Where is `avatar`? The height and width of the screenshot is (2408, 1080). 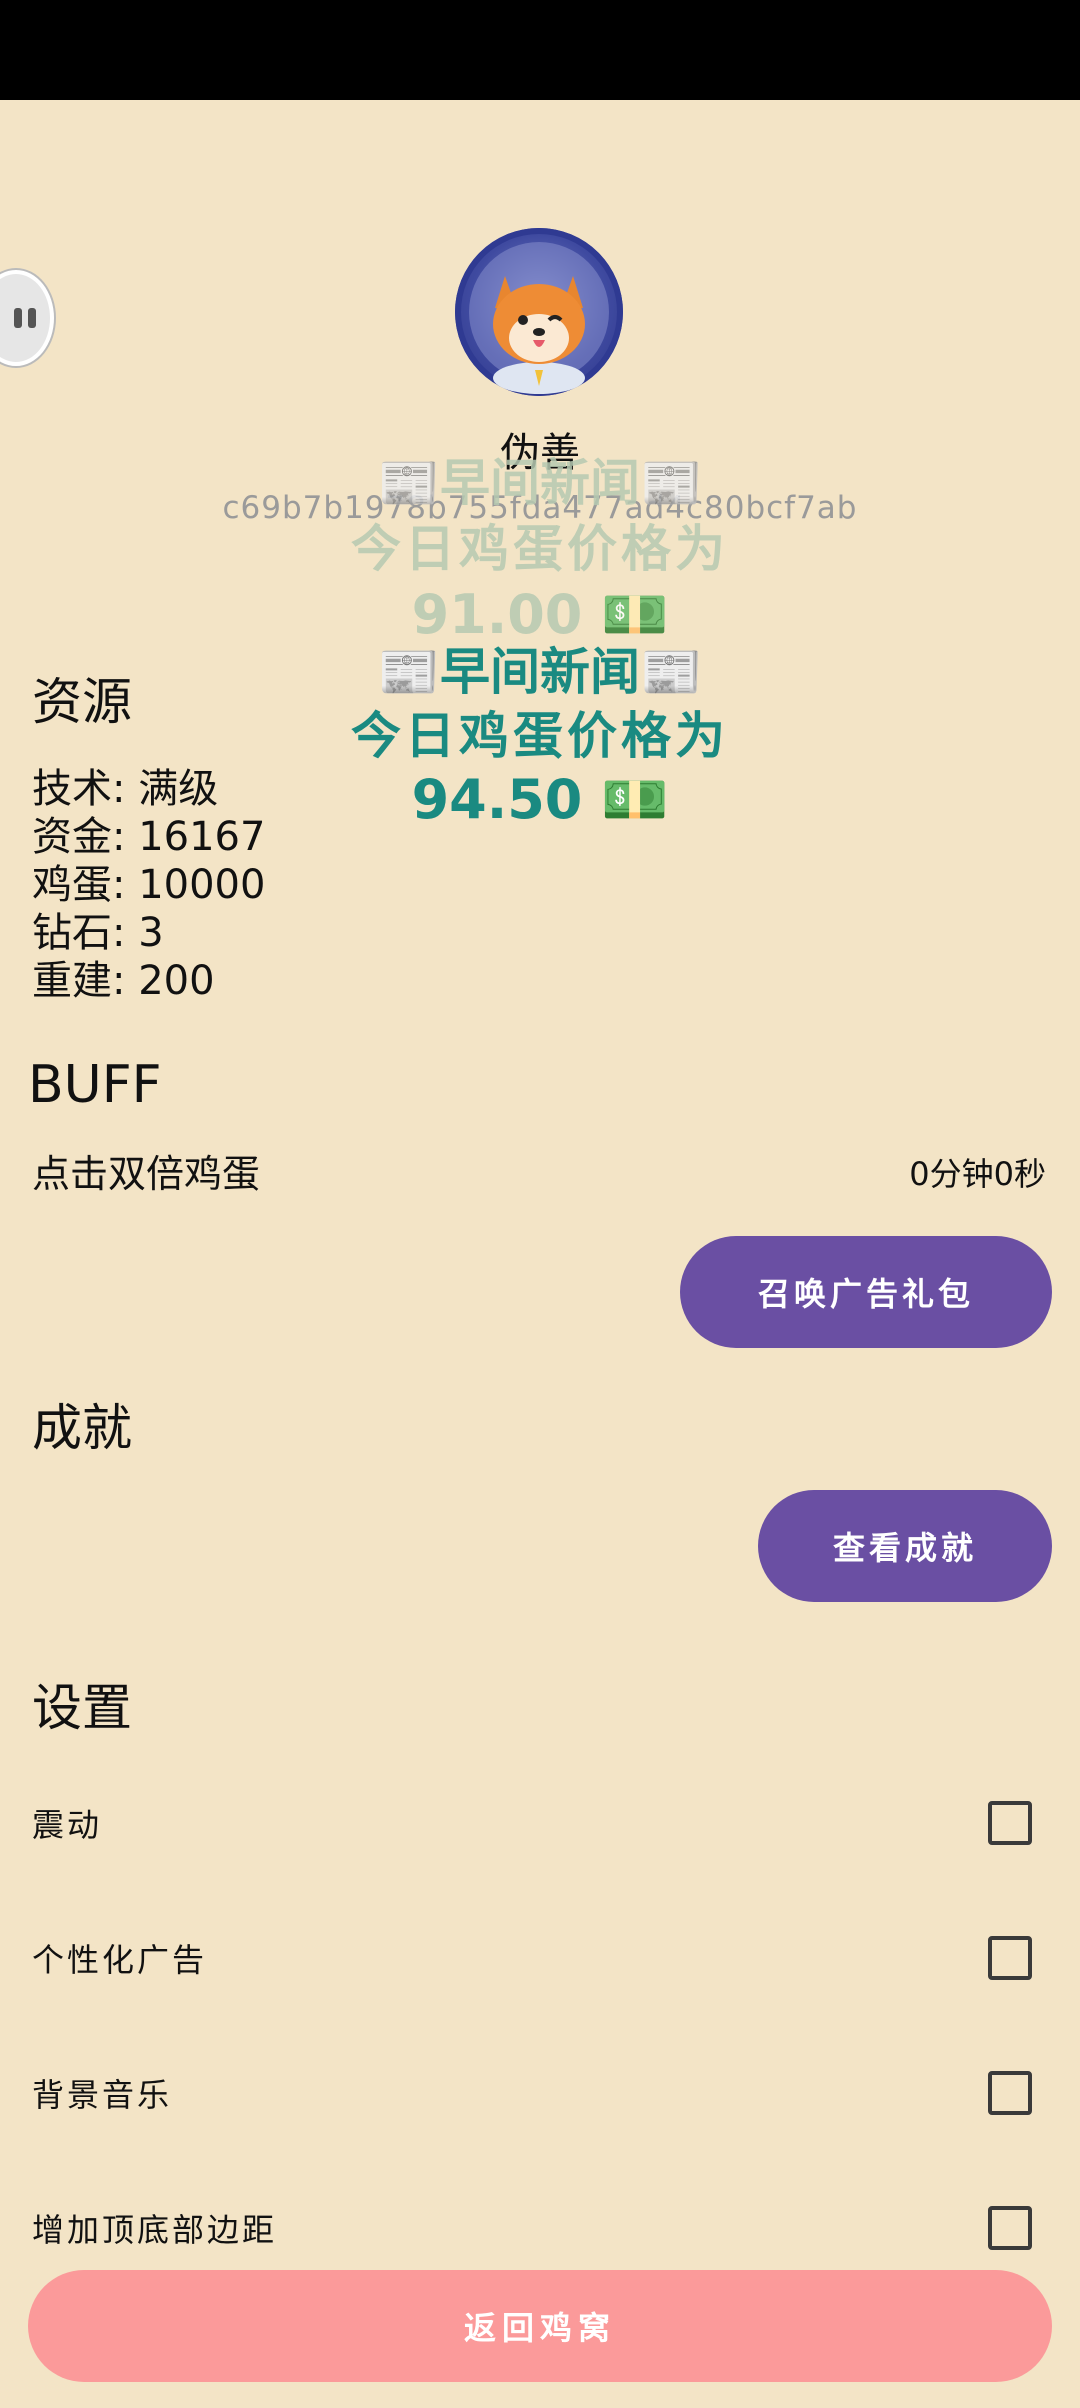
avatar is located at coordinates (539, 312).